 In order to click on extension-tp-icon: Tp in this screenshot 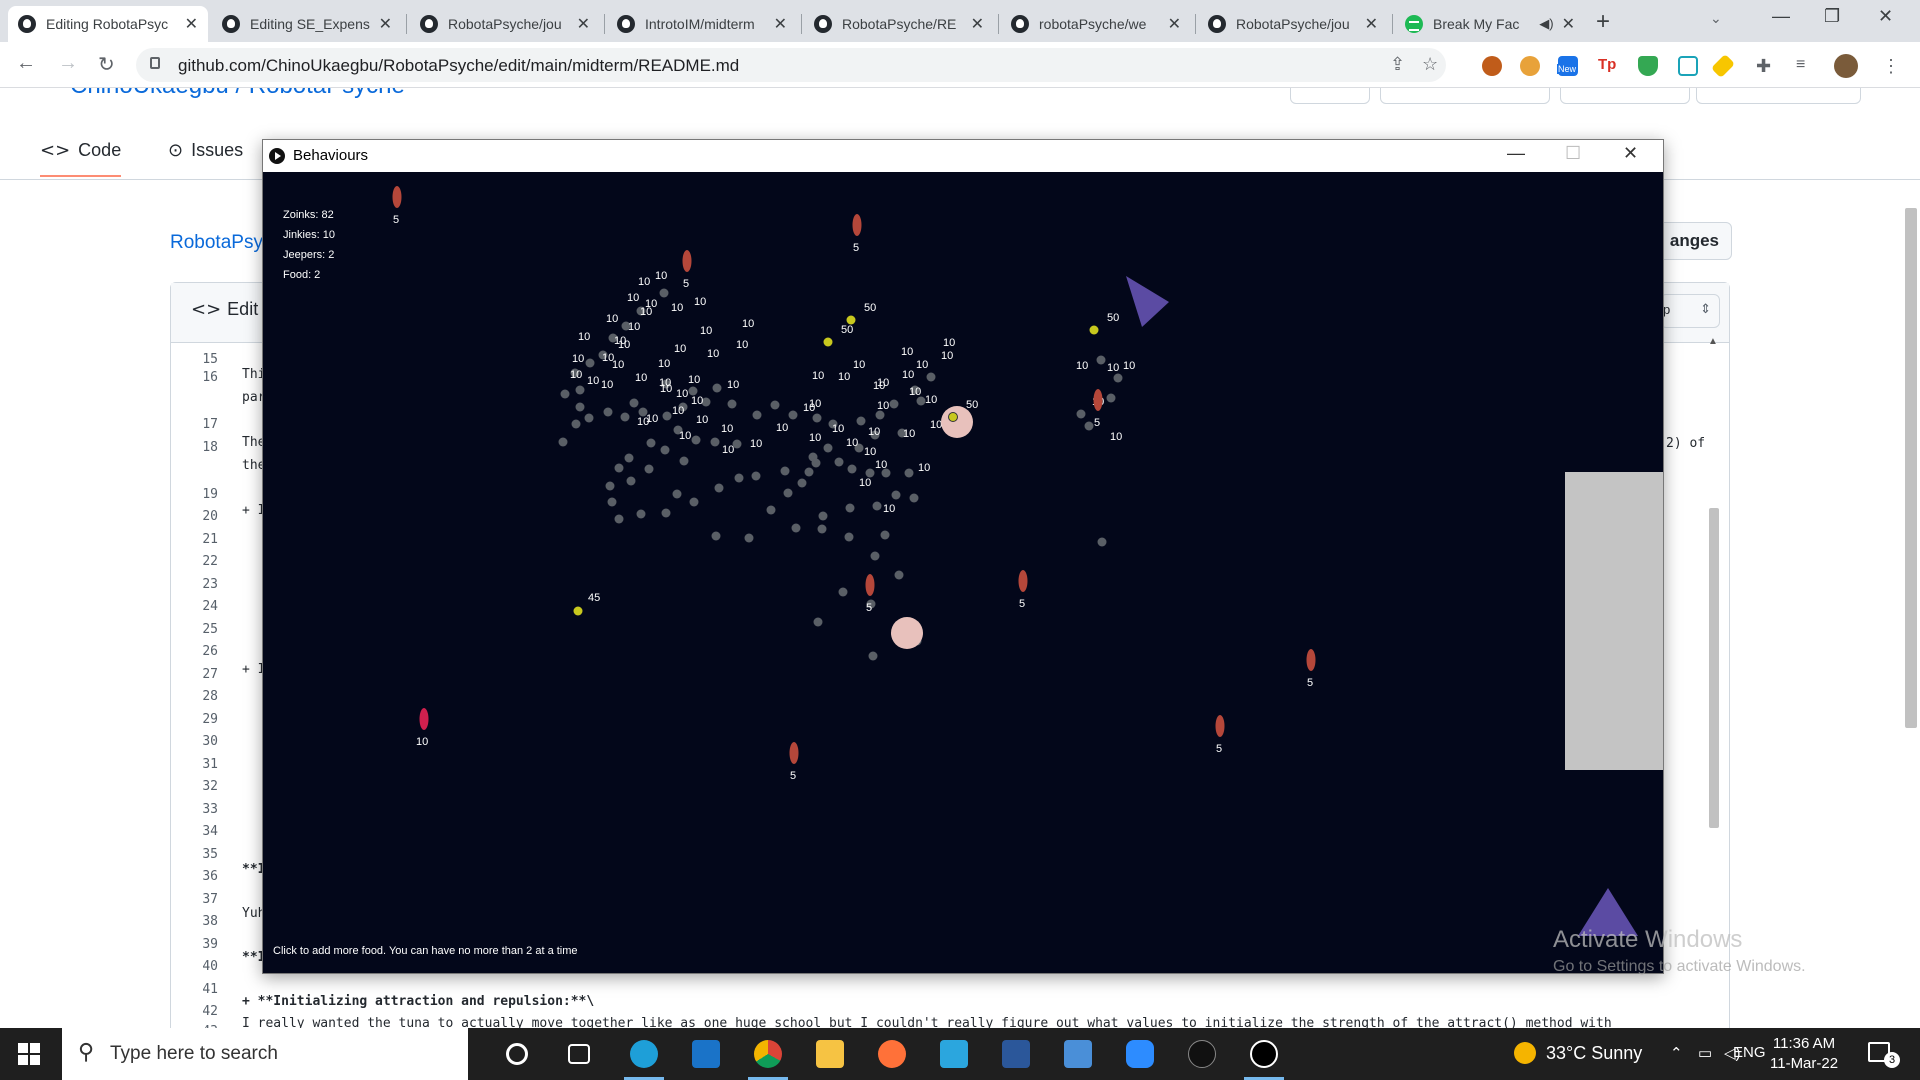, I will do `click(1608, 66)`.